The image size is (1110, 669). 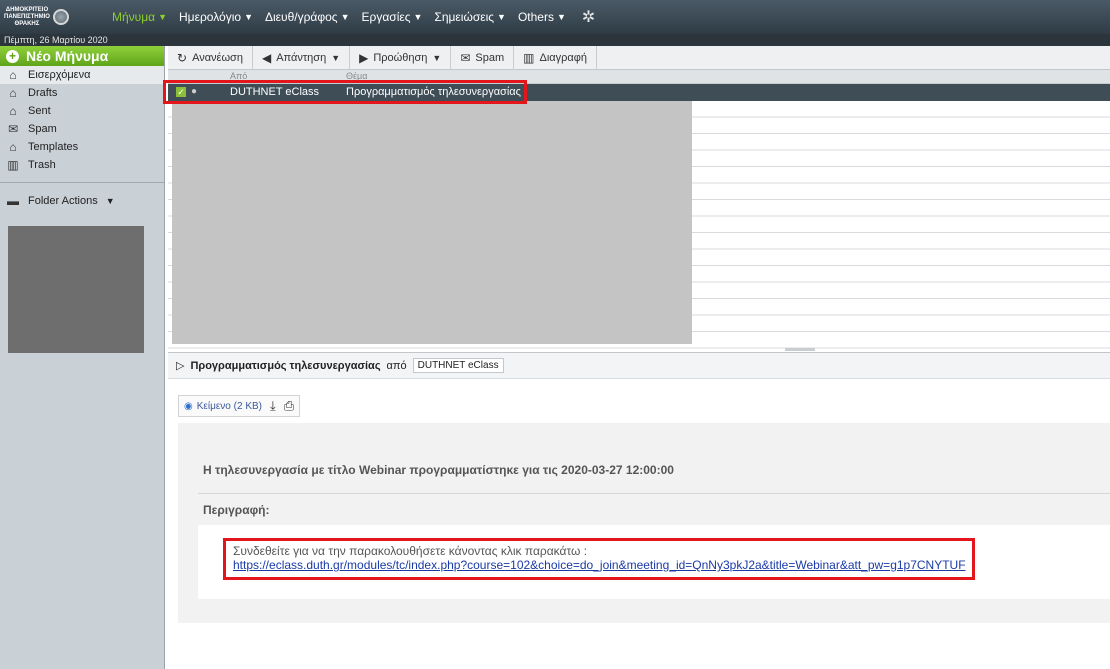 What do you see at coordinates (216, 17) in the screenshot?
I see `menu-calendar: Ημερολόγιο ▼` at bounding box center [216, 17].